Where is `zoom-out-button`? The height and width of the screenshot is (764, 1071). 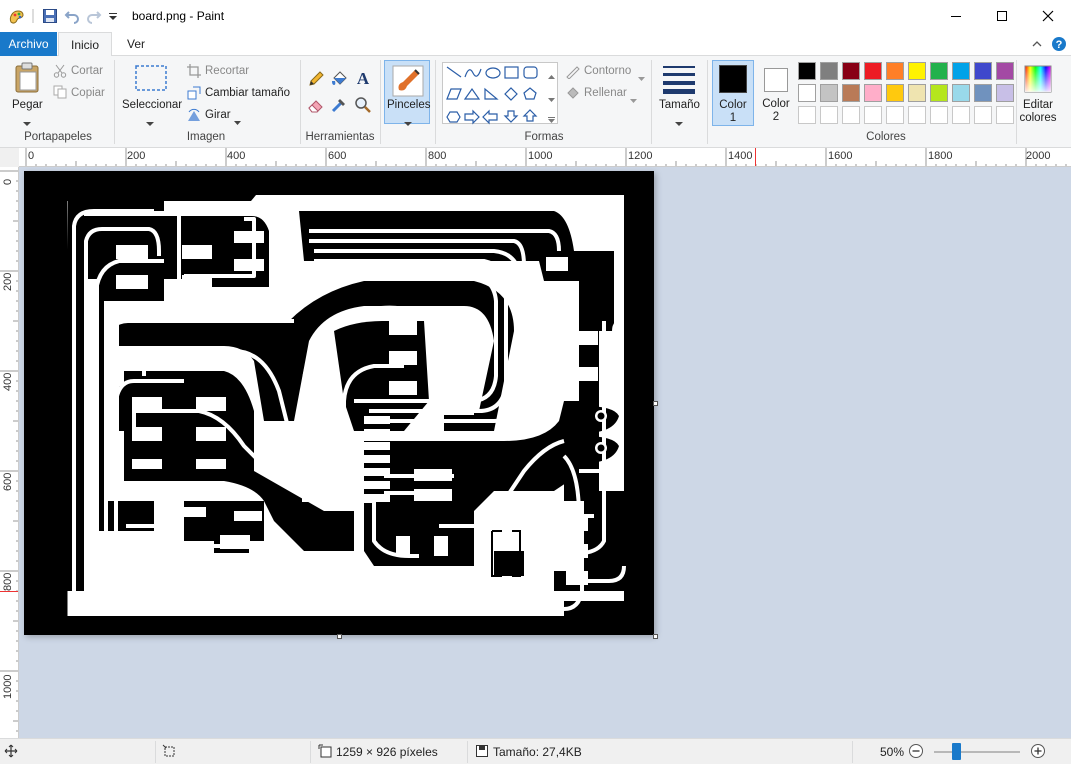
zoom-out-button is located at coordinates (916, 752).